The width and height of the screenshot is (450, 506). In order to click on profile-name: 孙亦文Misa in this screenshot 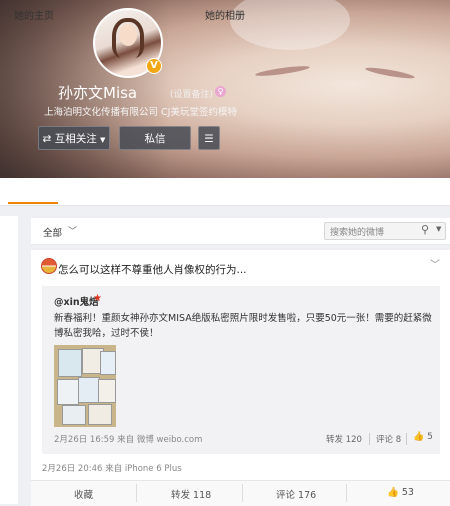, I will do `click(98, 93)`.